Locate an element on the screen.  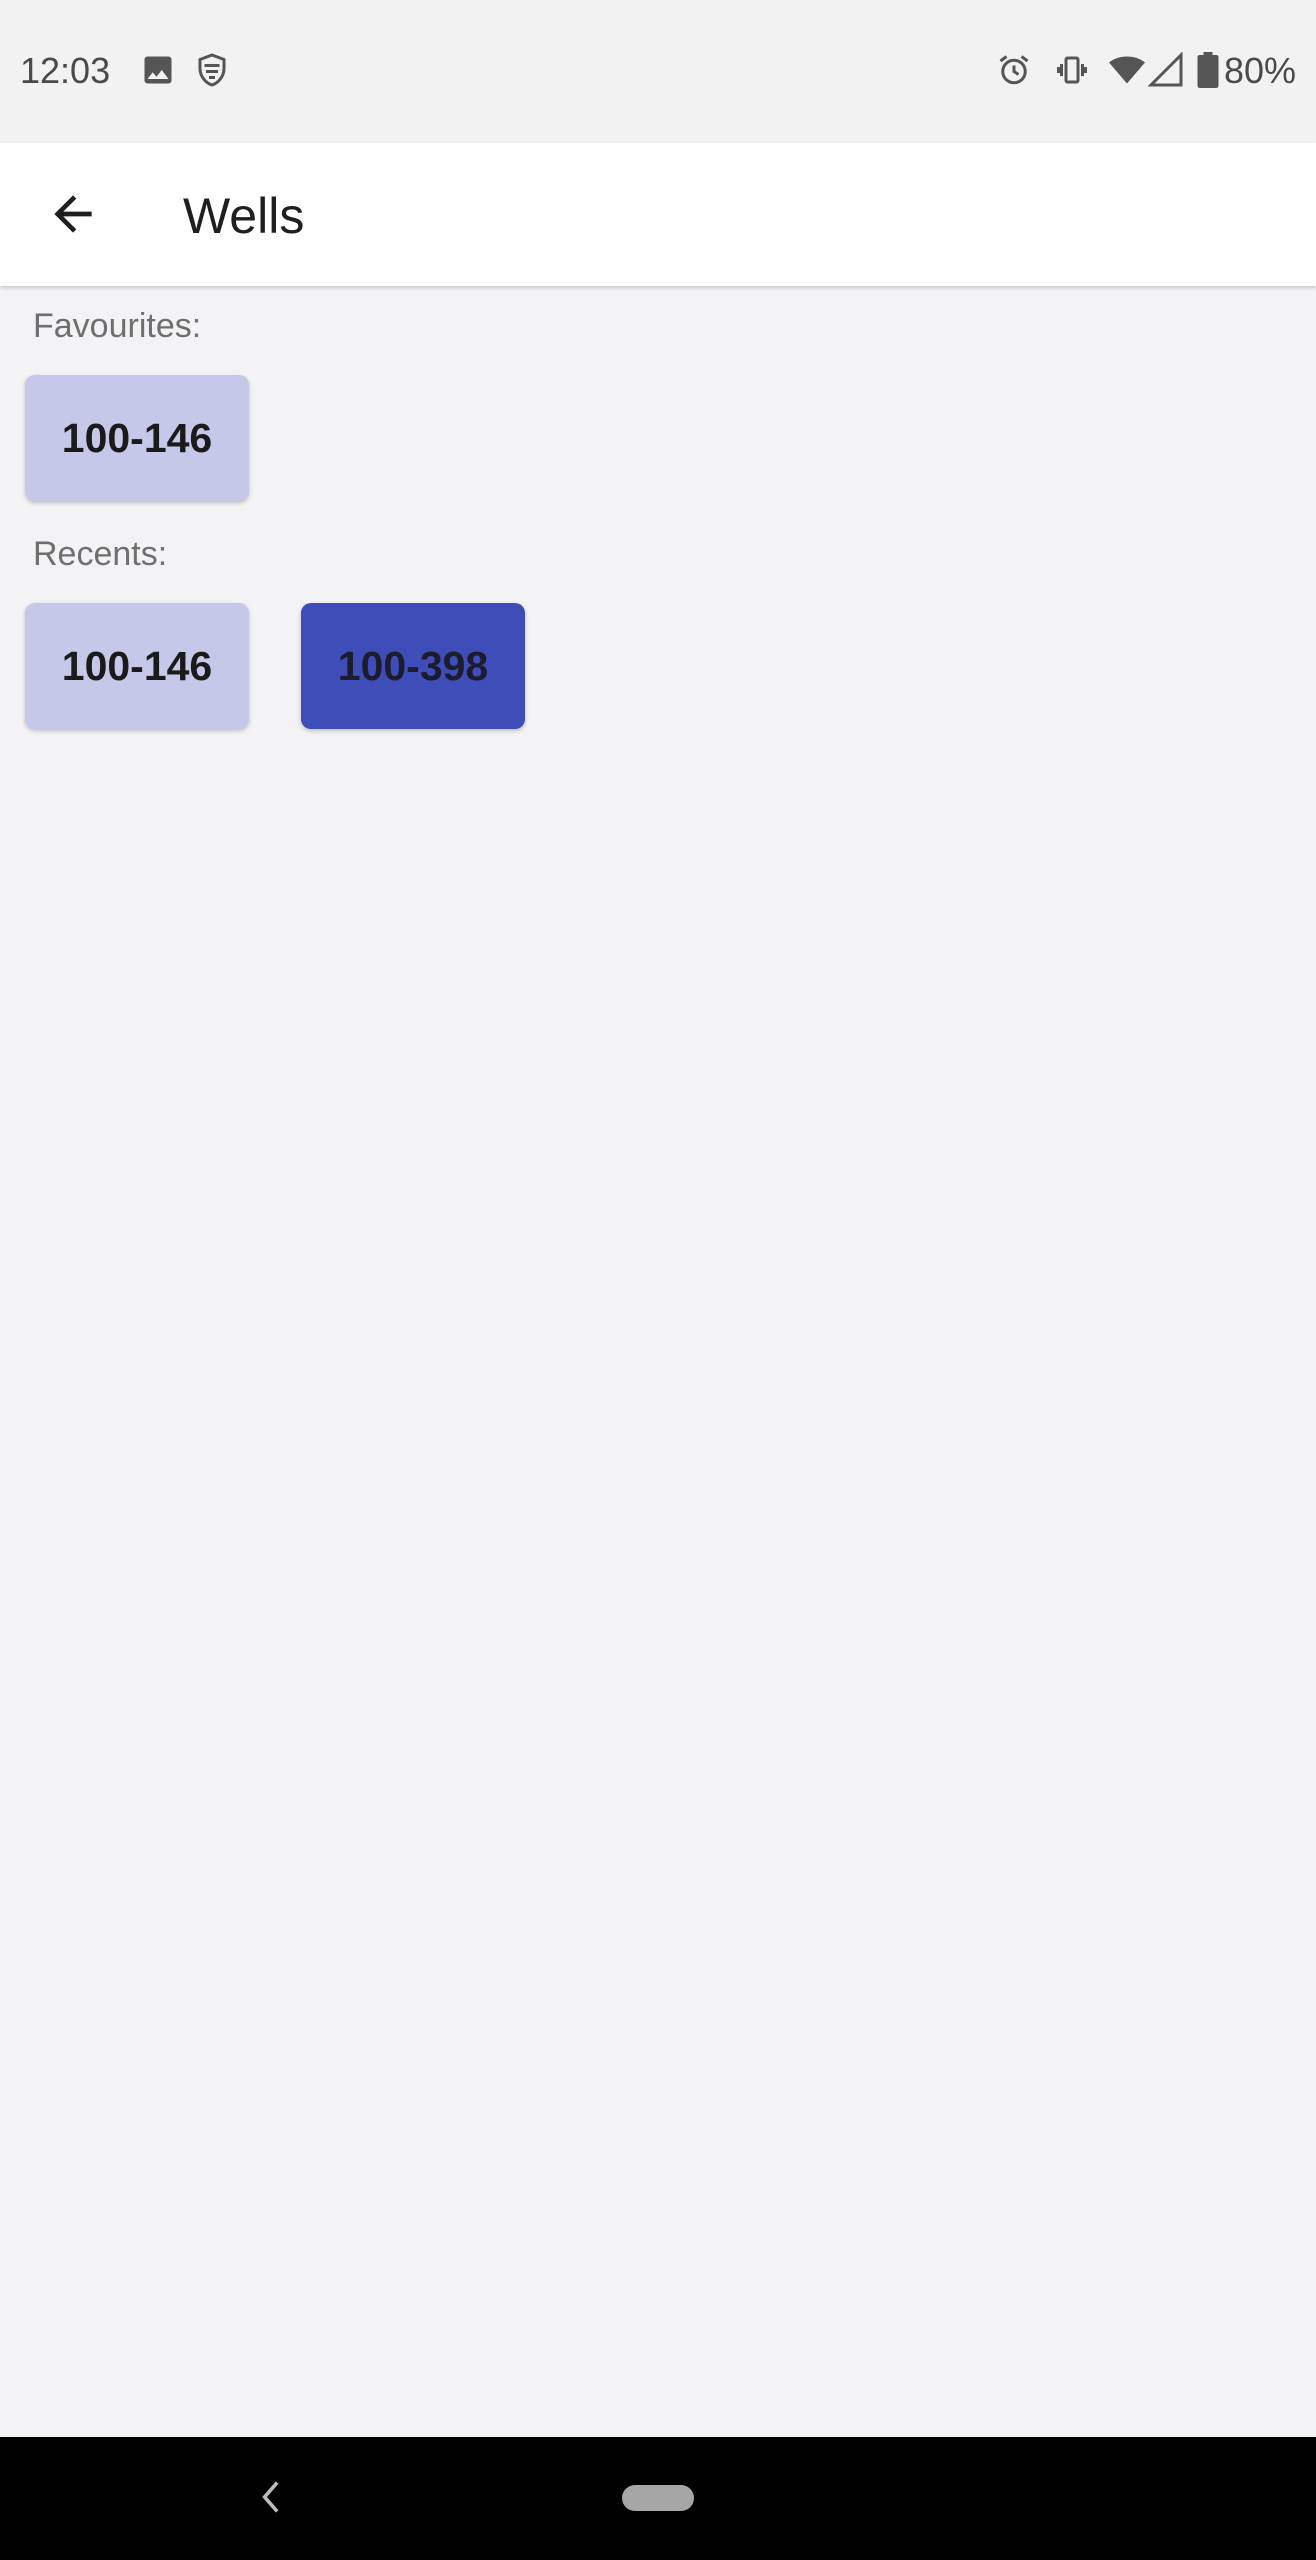
home-pill-icon is located at coordinates (658, 2498).